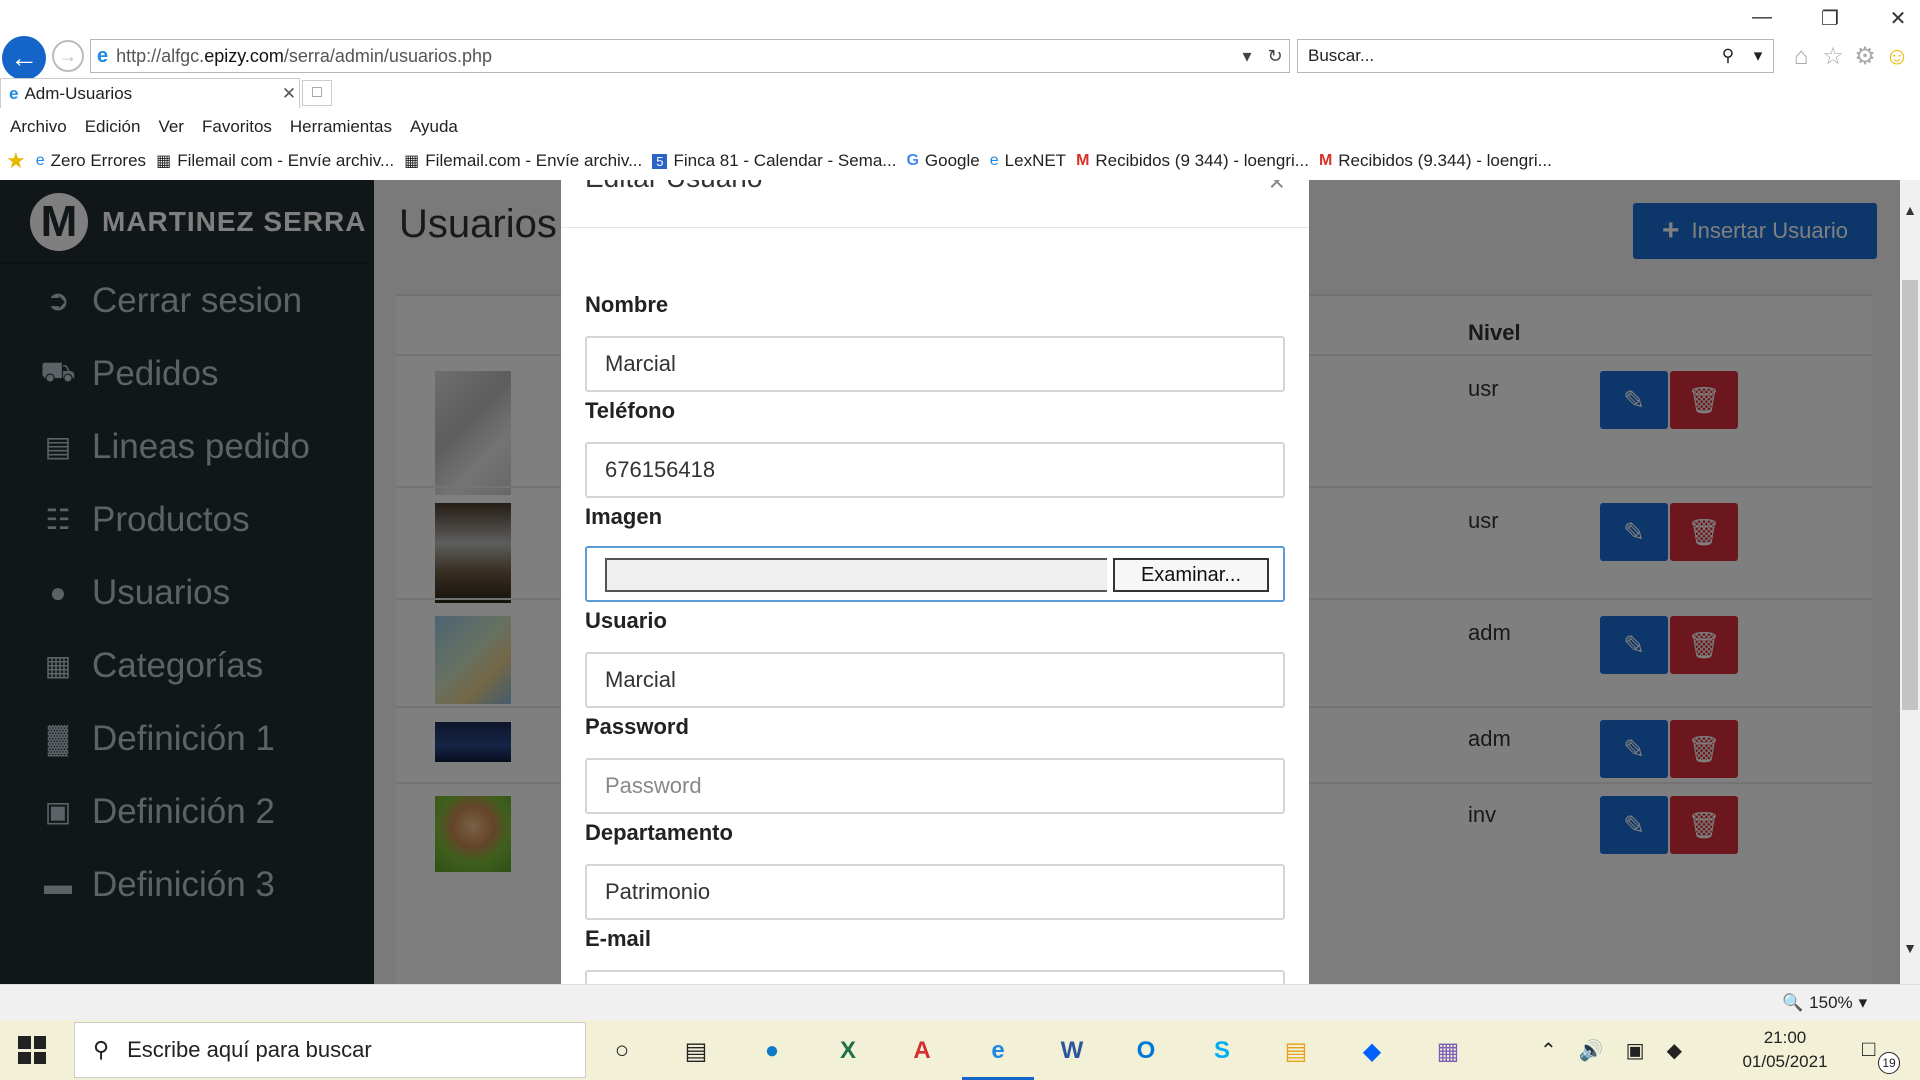 The width and height of the screenshot is (1920, 1080). What do you see at coordinates (1674, 1050) in the screenshot?
I see `dropbox-tray-icon: ◆` at bounding box center [1674, 1050].